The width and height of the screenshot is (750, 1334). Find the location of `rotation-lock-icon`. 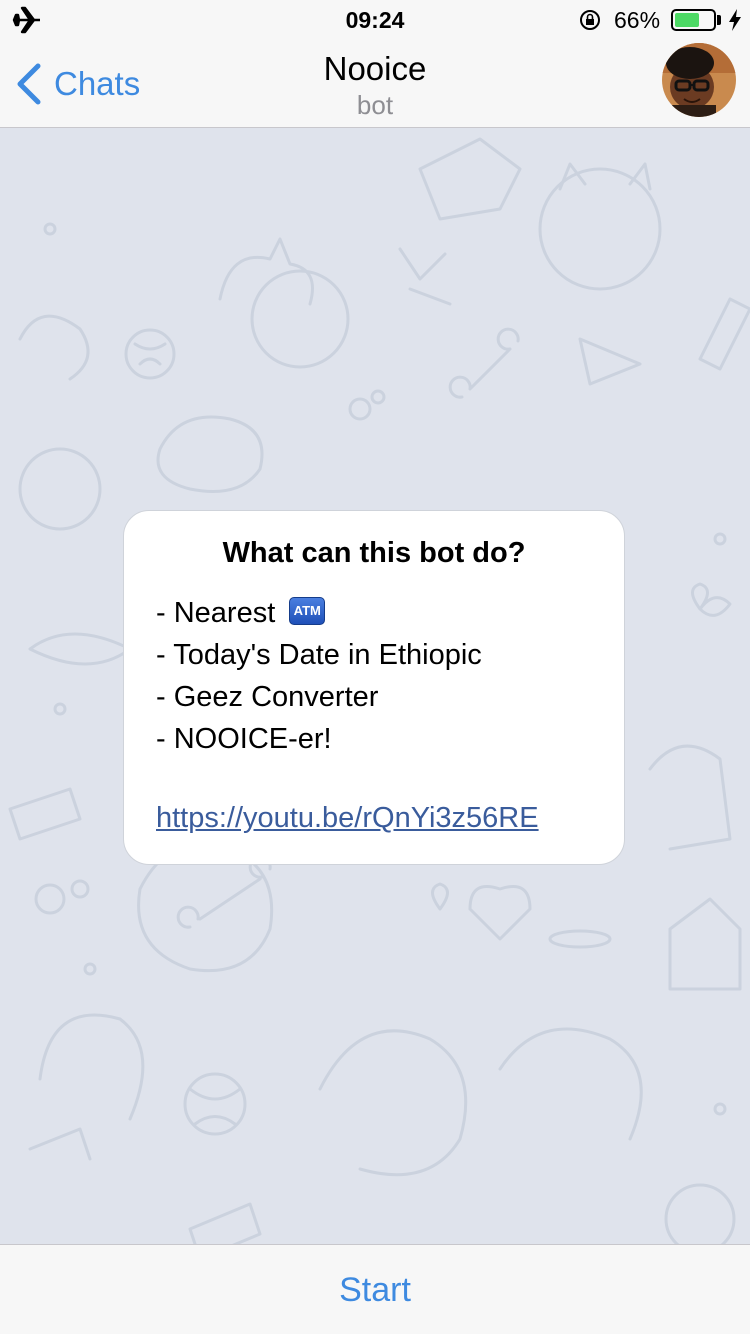

rotation-lock-icon is located at coordinates (590, 20).